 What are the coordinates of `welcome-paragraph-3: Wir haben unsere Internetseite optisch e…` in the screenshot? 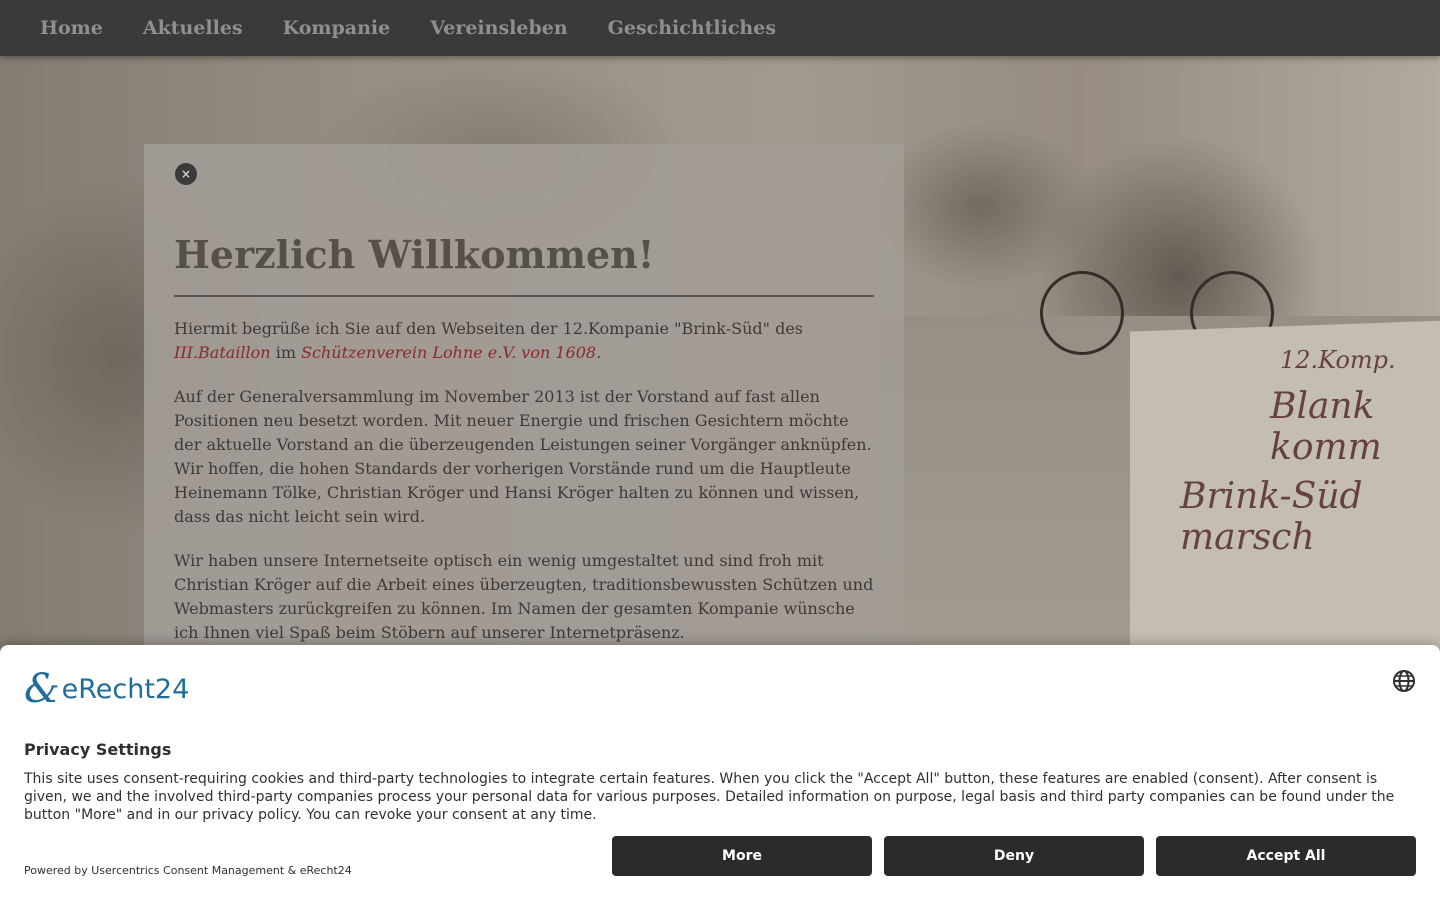 It's located at (524, 596).